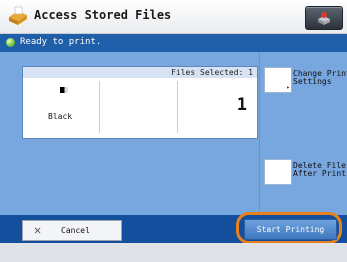 Image resolution: width=347 pixels, height=262 pixels. I want to click on title-bar: Access Stored Files, so click(173, 17).